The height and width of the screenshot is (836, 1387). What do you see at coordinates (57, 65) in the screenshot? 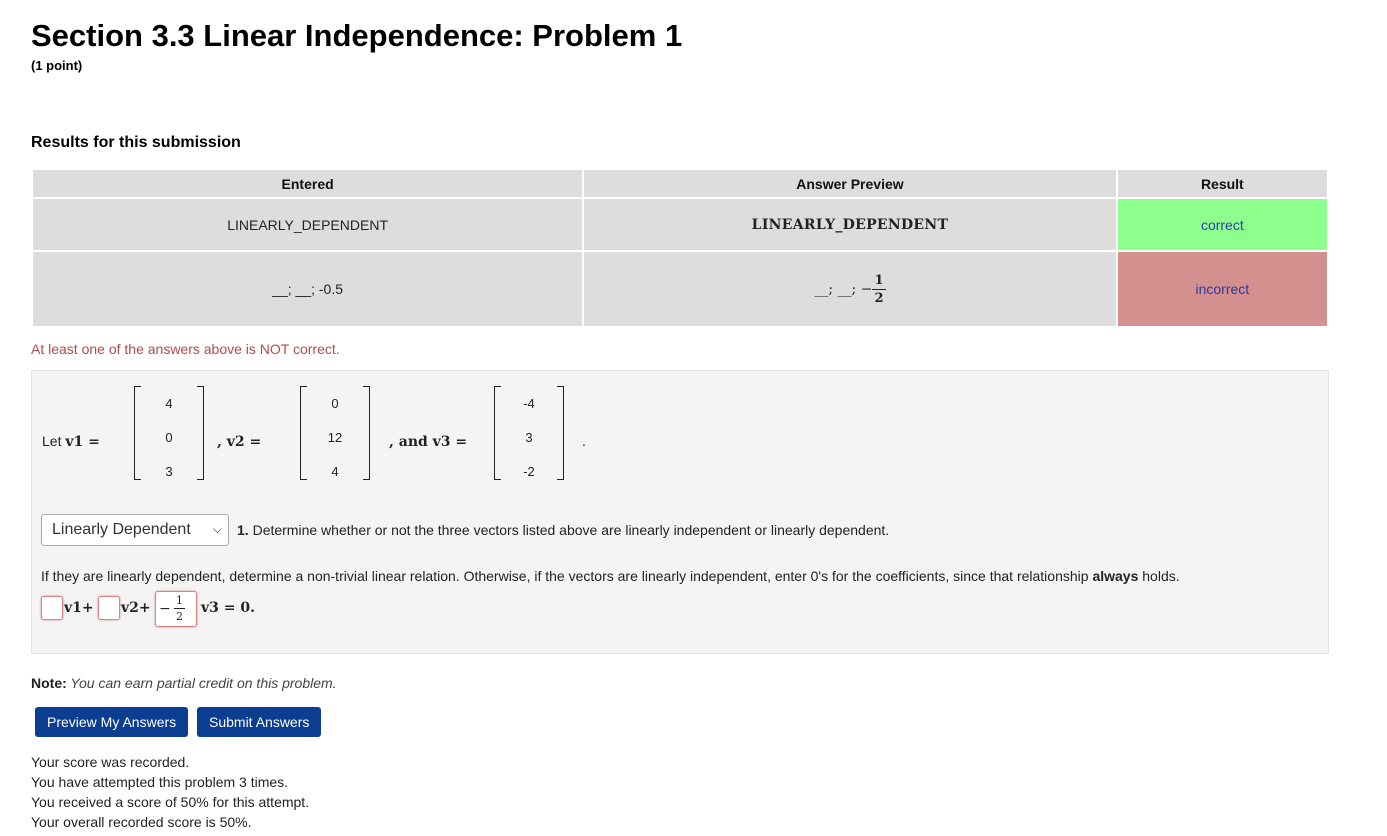
I see `points-label: (1 point)` at bounding box center [57, 65].